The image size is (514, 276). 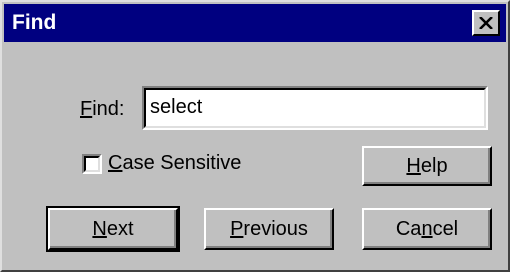 I want to click on find-label: Find:, so click(x=102, y=109).